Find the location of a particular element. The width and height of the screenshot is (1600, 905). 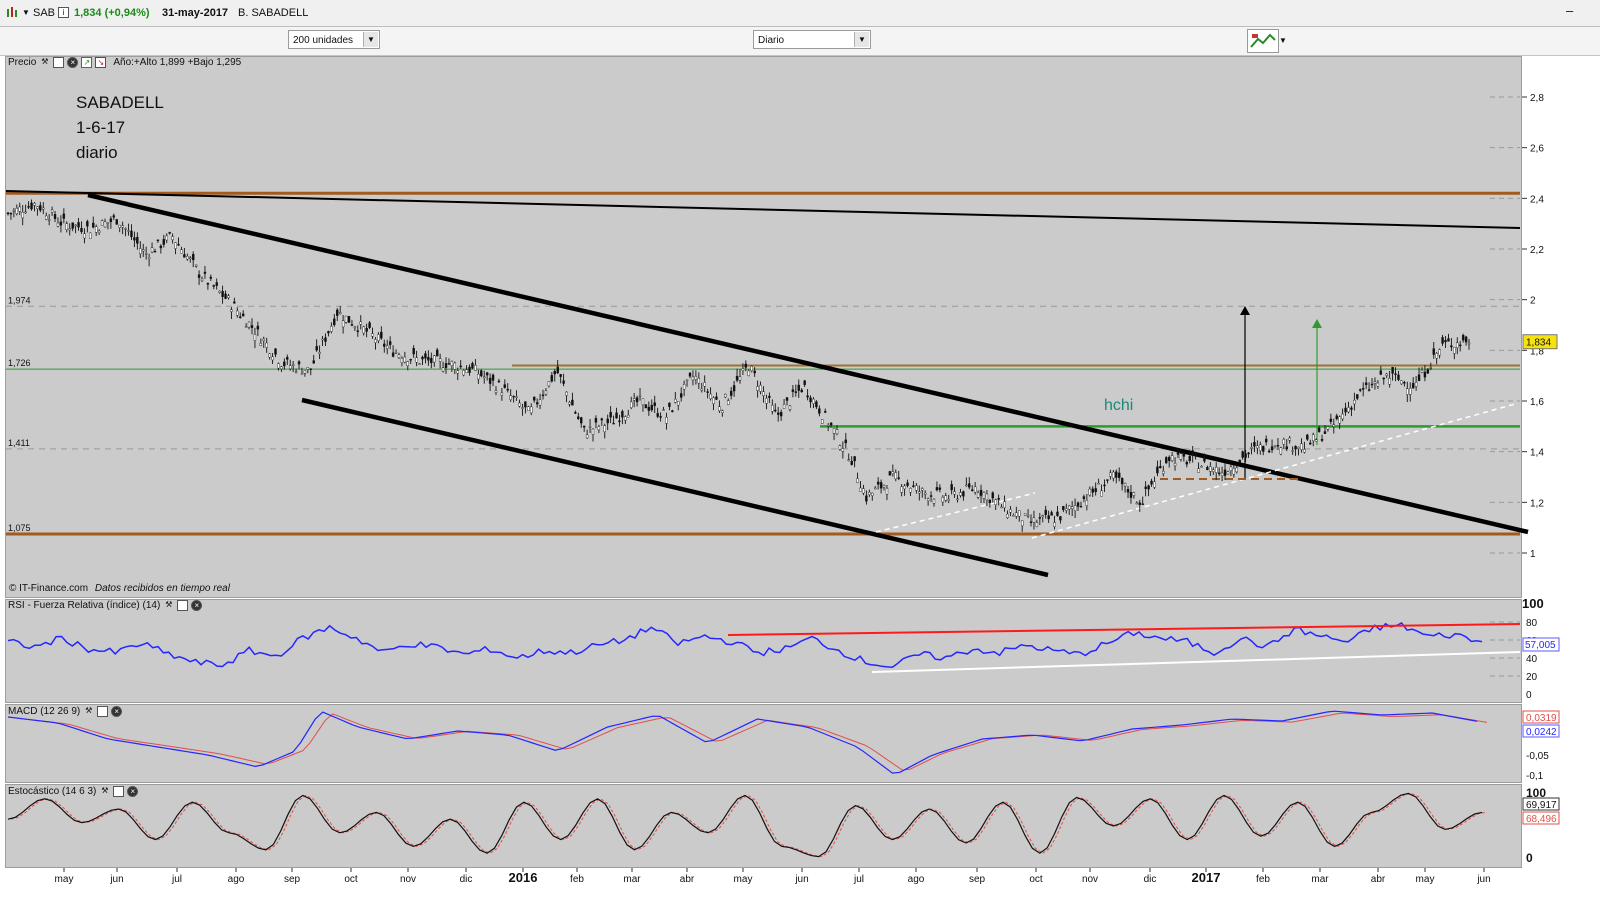

macd-tick-label: -0,1 is located at coordinates (1535, 776).